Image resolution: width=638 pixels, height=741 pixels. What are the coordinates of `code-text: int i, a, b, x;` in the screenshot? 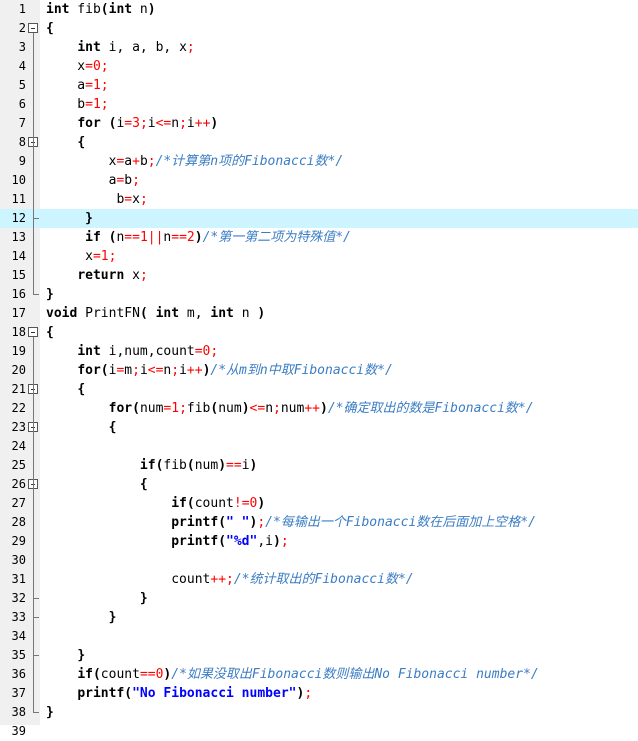 It's located at (120, 47).